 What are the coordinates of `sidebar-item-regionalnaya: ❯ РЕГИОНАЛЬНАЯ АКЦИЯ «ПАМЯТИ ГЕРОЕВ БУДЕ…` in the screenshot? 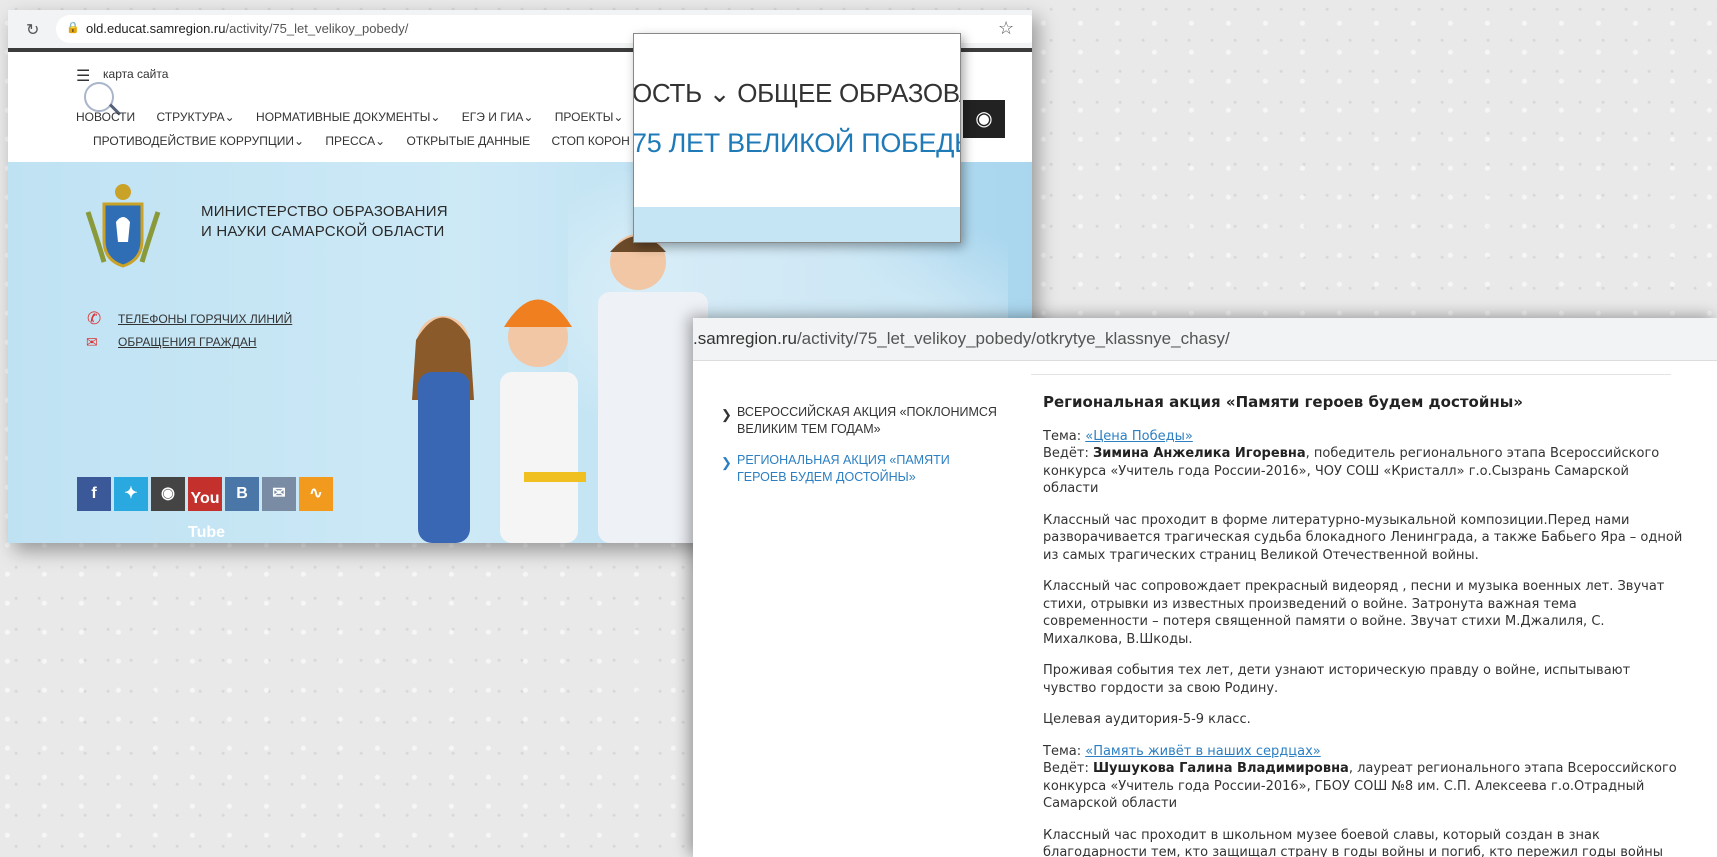 It's located at (861, 469).